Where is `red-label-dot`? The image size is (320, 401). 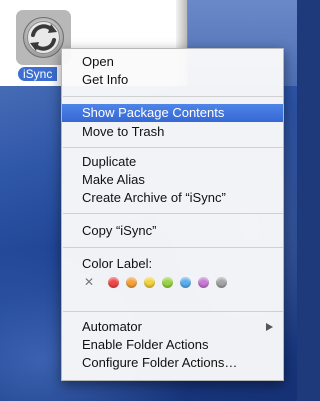 red-label-dot is located at coordinates (113, 282).